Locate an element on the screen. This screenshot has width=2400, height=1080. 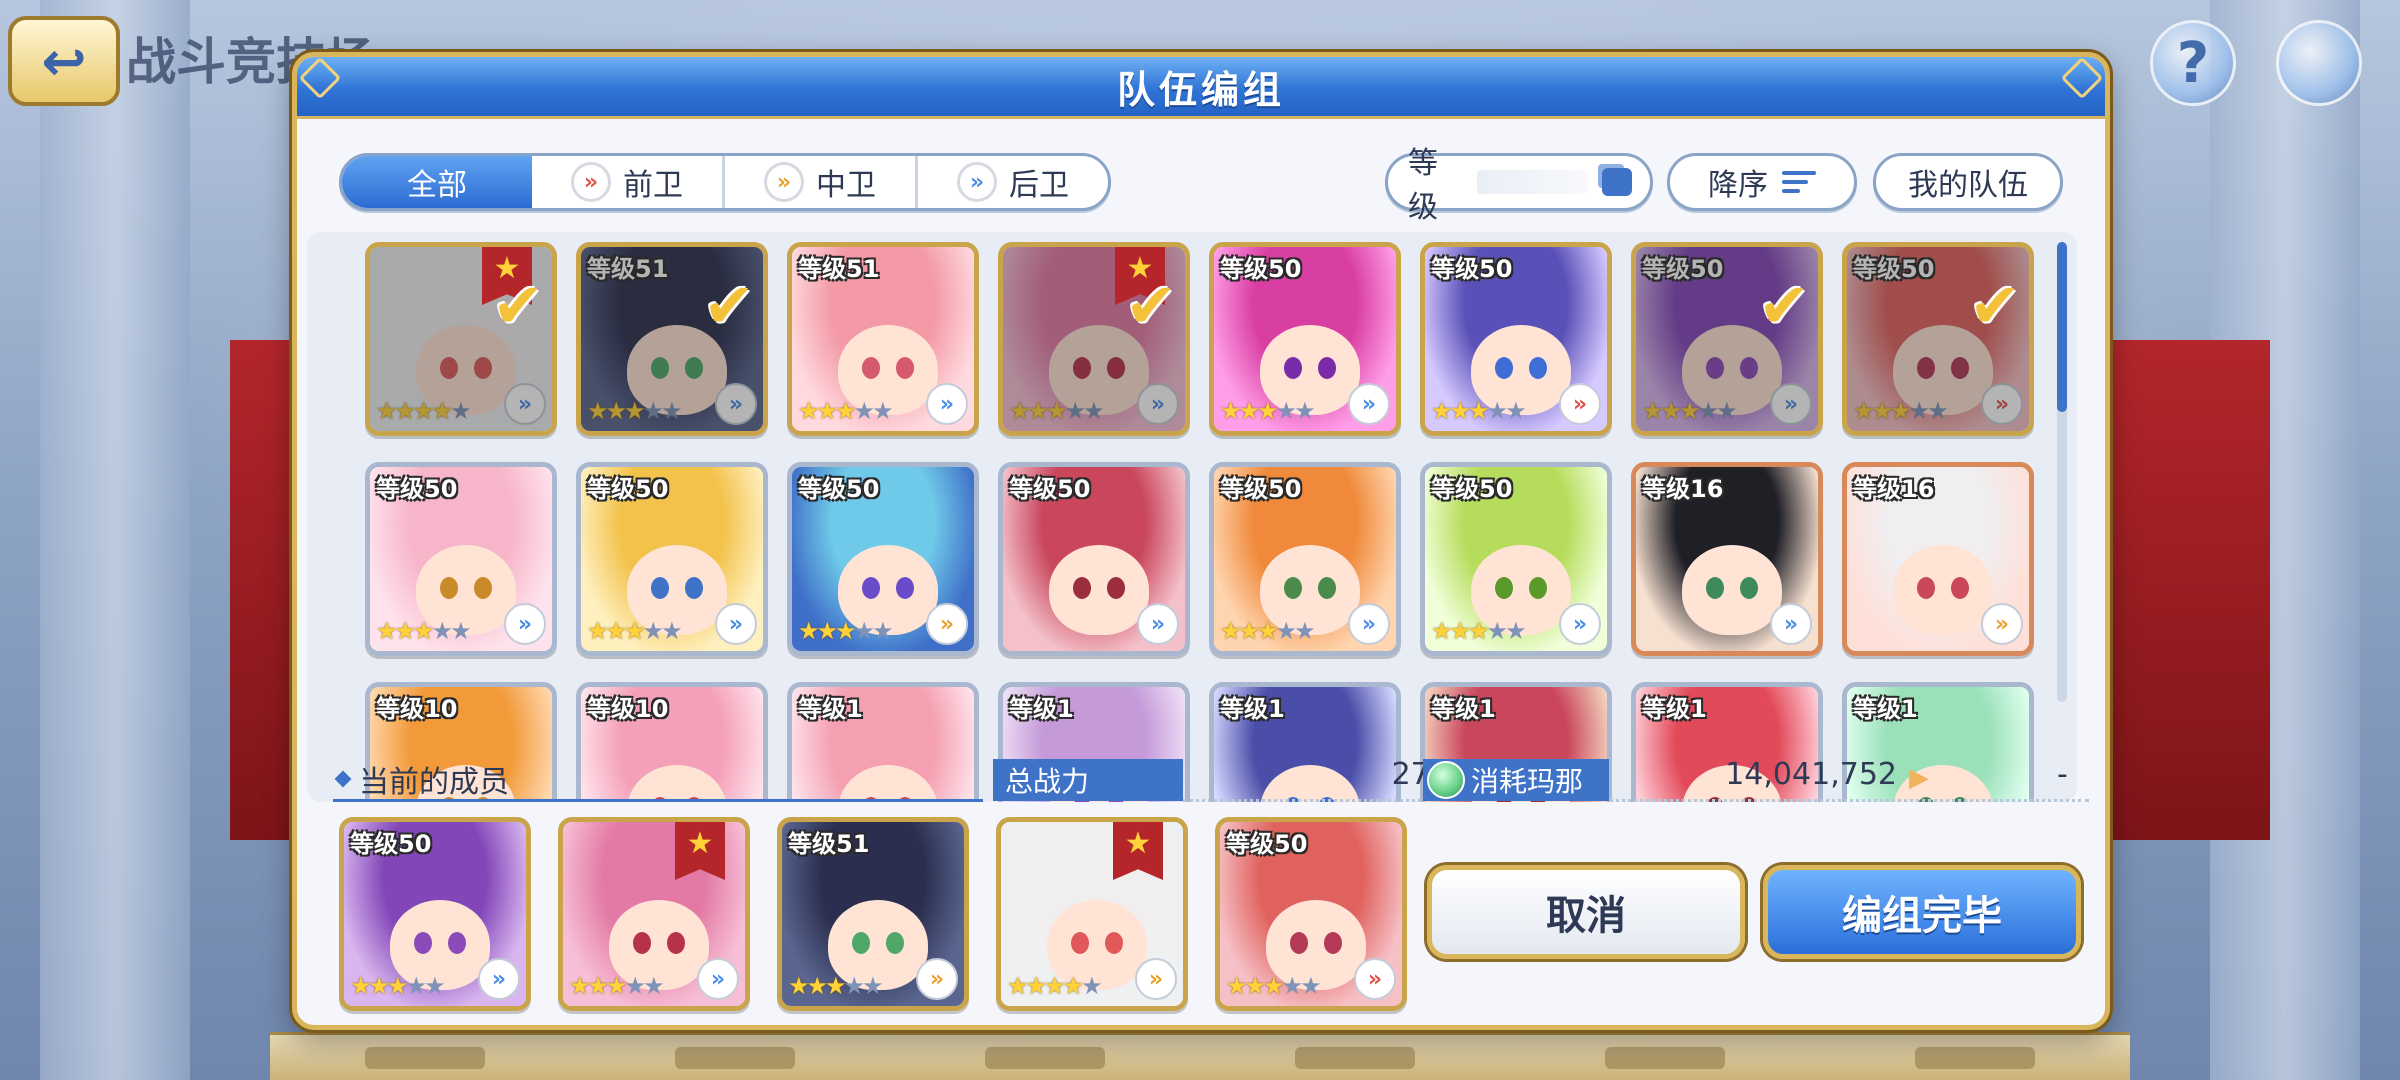
mana-icon is located at coordinates (1446, 780).